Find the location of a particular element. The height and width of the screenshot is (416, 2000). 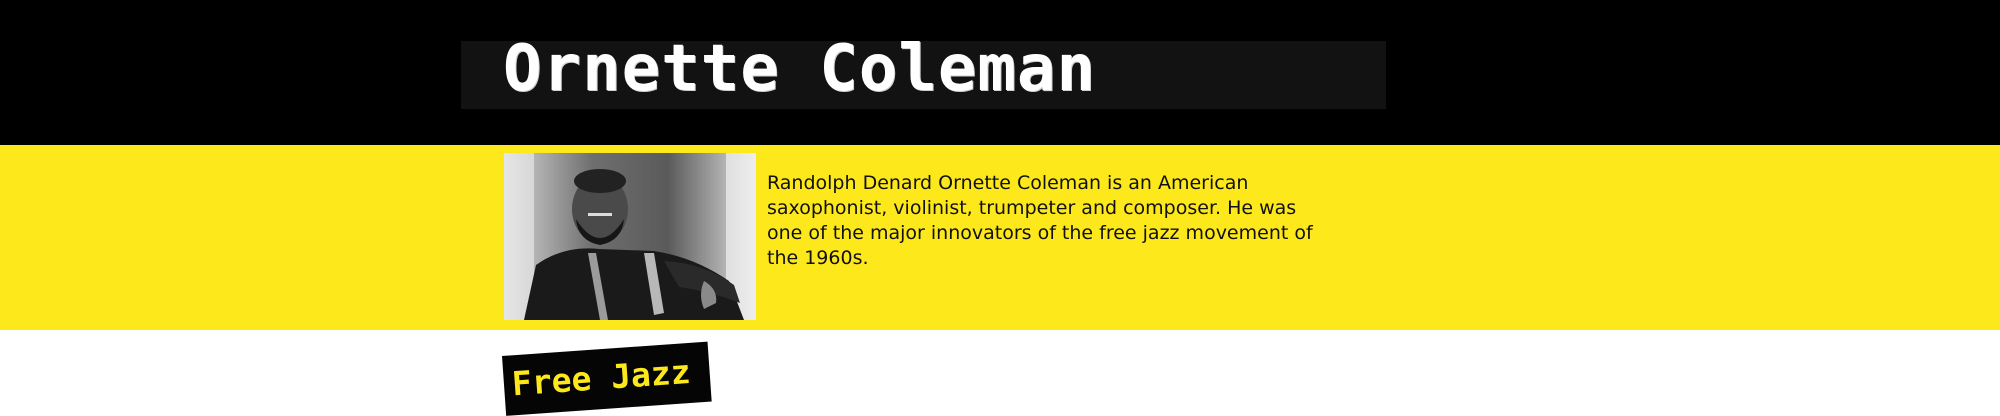

portrait-photo-icon is located at coordinates (630, 236).